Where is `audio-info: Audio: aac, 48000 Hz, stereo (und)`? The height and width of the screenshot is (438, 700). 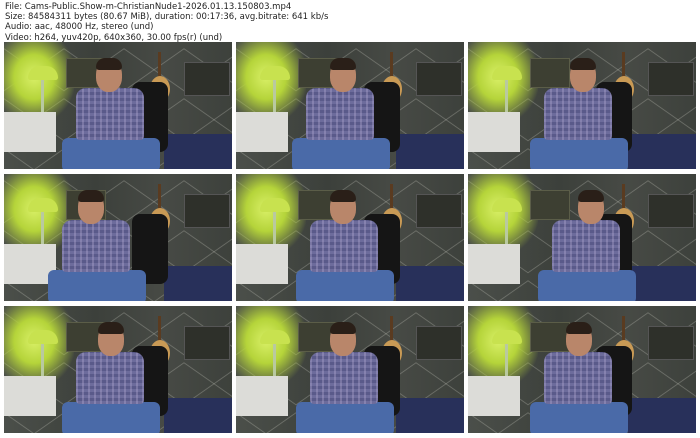
audio-info: Audio: aac, 48000 Hz, stereo (und) is located at coordinates (79, 27).